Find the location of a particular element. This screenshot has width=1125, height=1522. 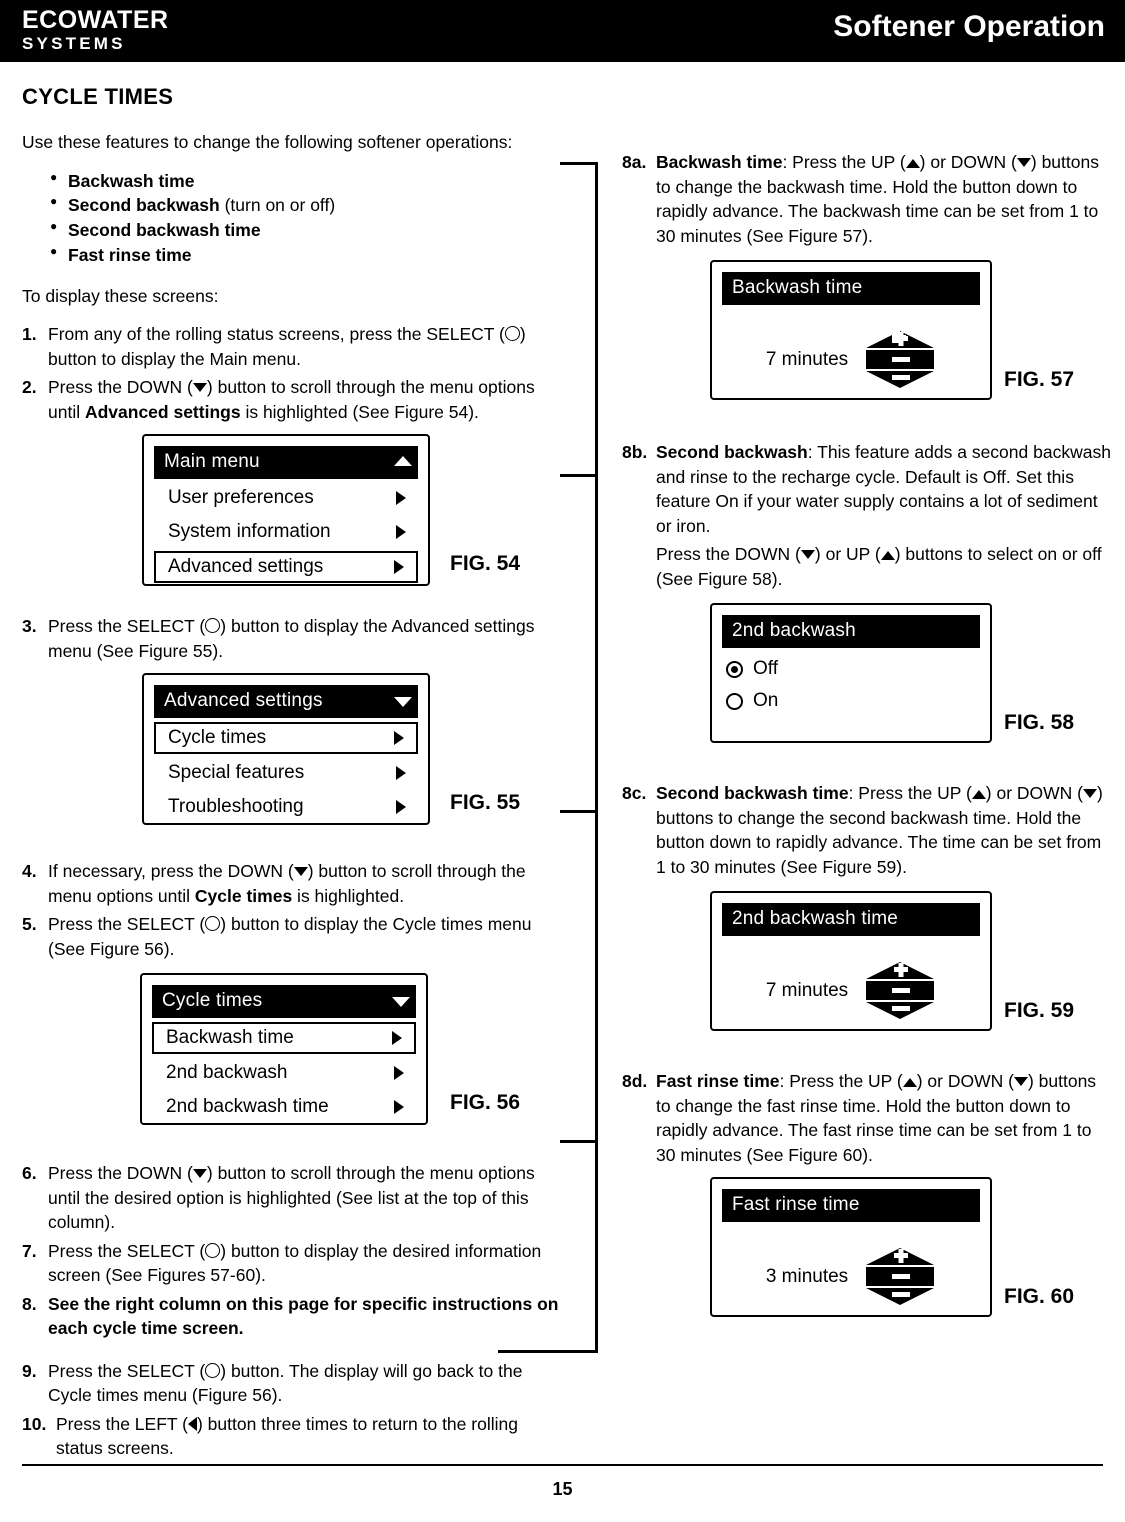

step-number: 7. is located at coordinates (29, 1250).